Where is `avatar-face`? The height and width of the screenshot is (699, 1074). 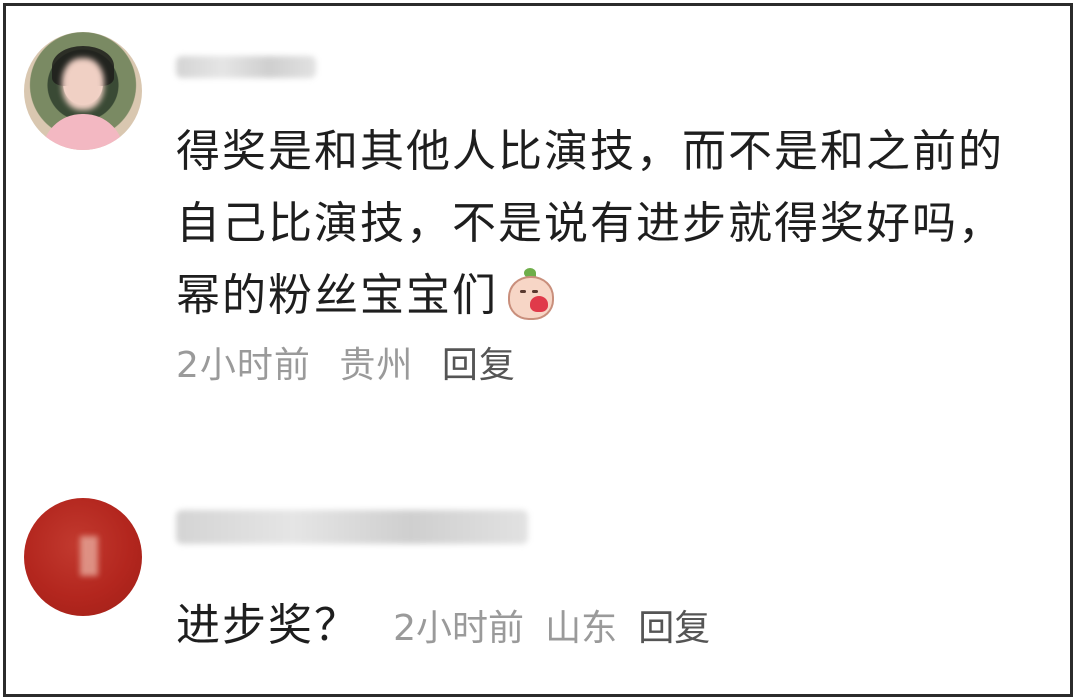
avatar-face is located at coordinates (83, 84).